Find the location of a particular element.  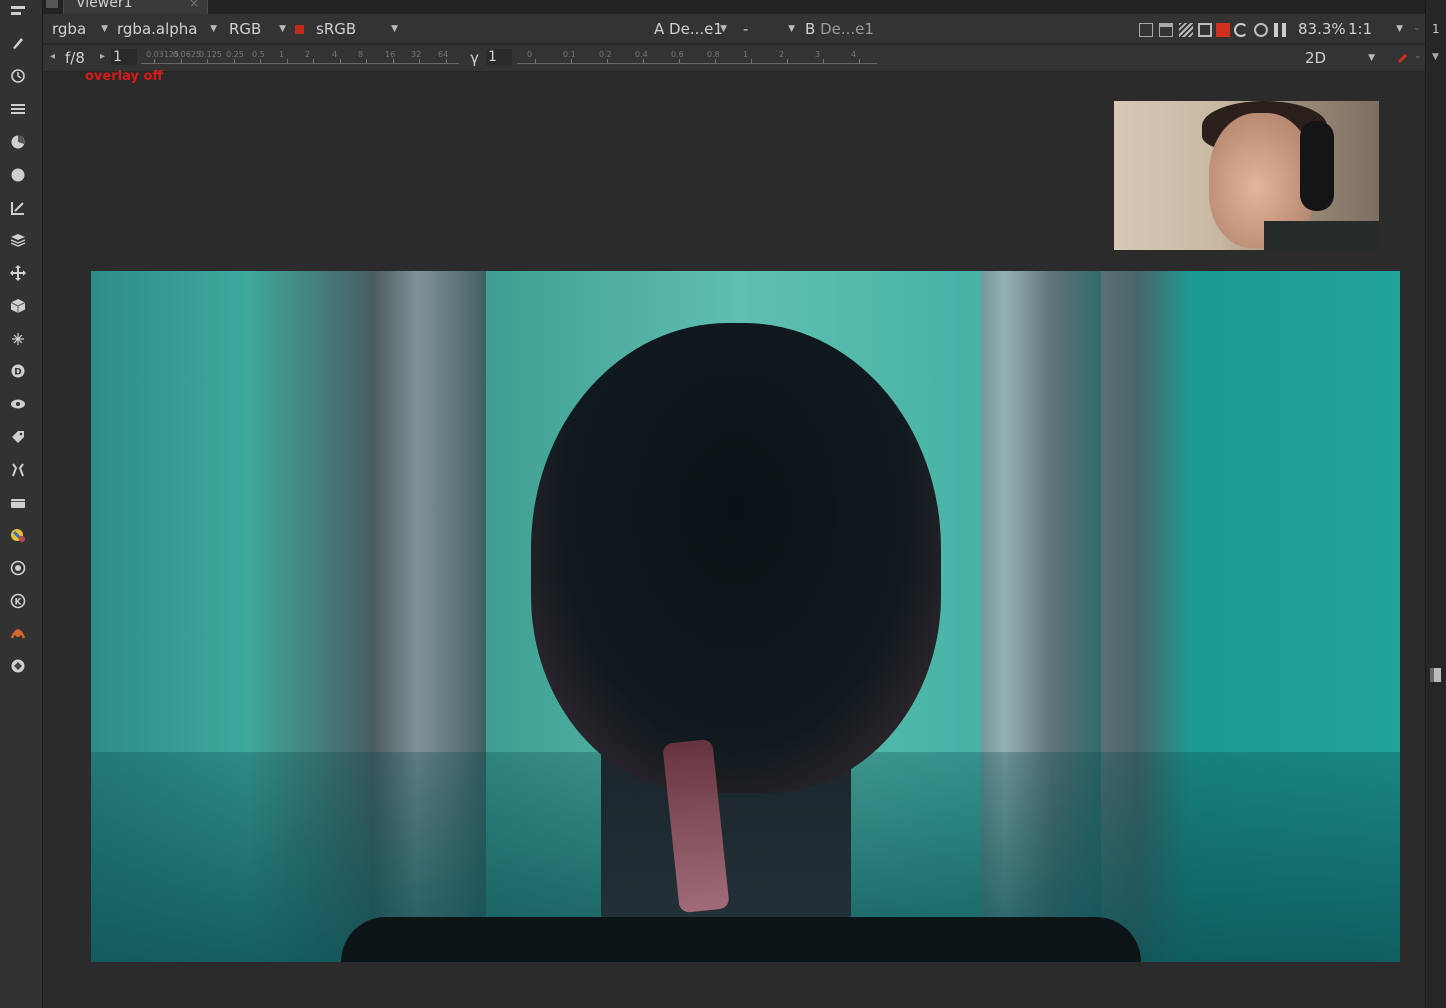

gain-tick-label: 1 is located at coordinates (282, 54).